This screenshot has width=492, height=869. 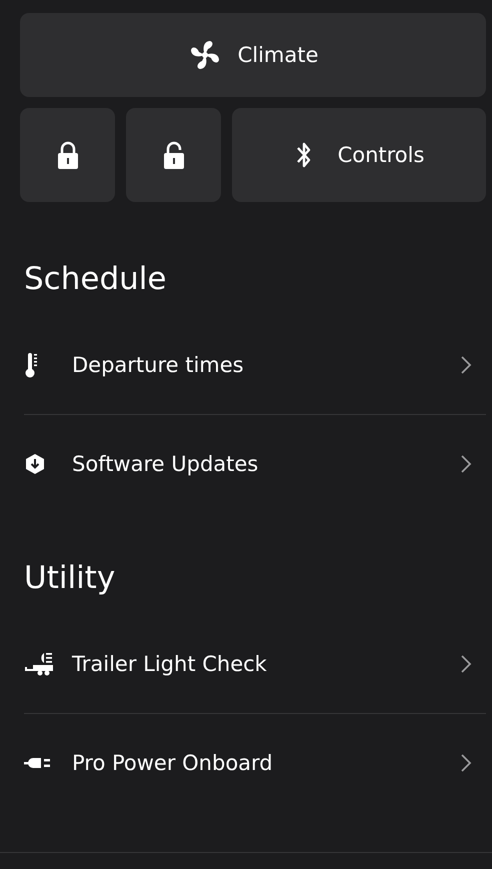 I want to click on trailer-icon, so click(x=39, y=664).